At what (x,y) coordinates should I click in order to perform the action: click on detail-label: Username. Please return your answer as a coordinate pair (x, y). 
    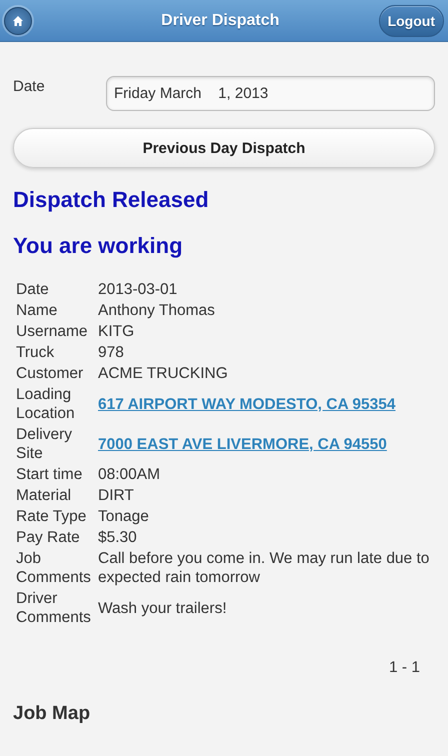
    Looking at the image, I should click on (52, 331).